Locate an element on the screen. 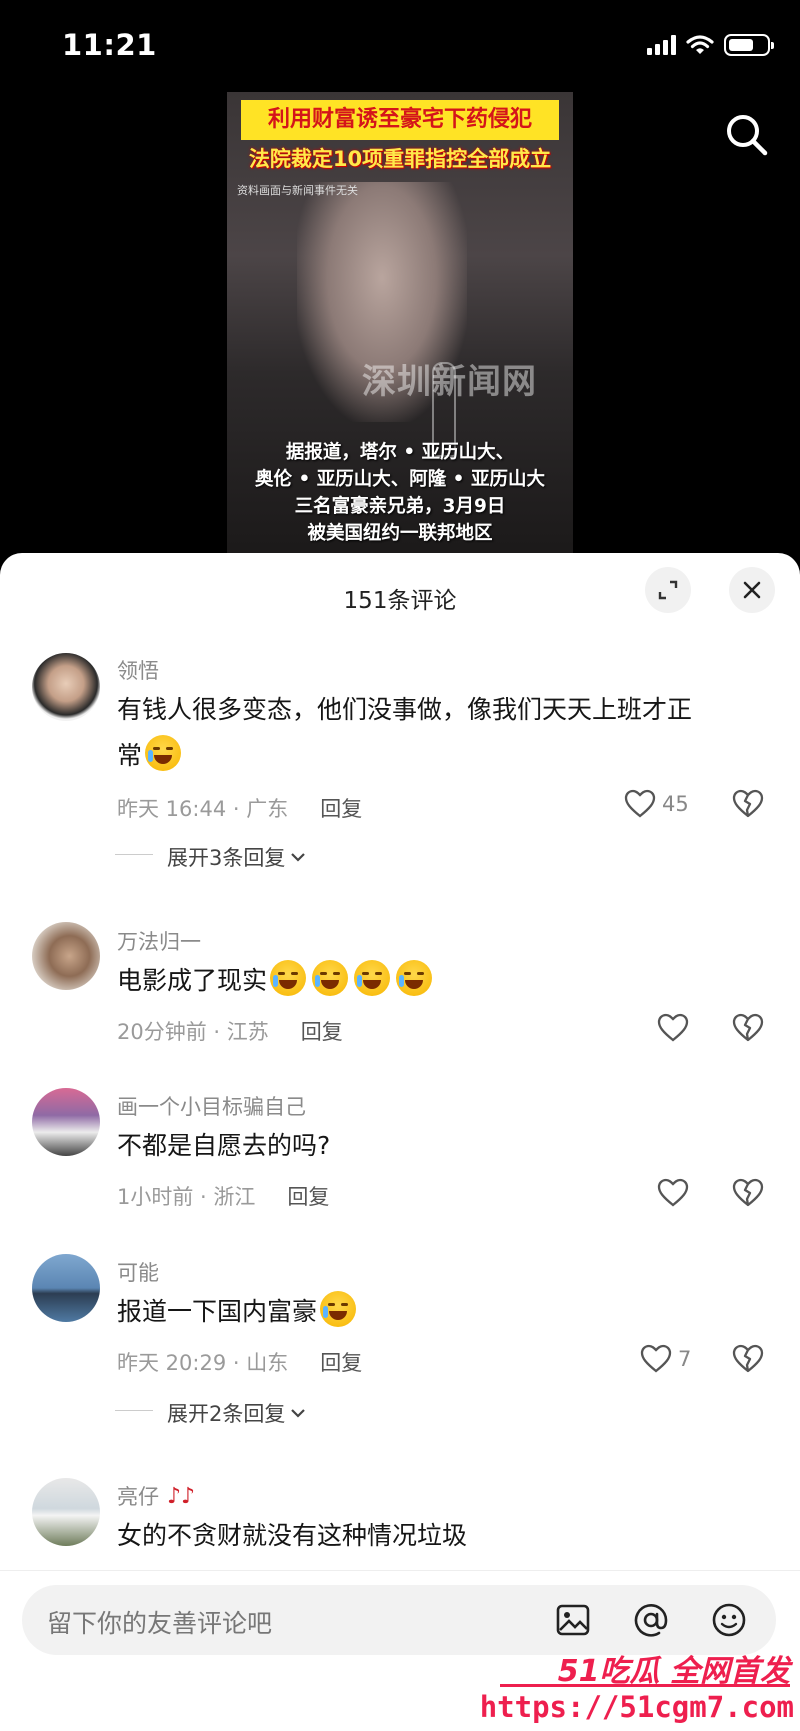 Image resolution: width=800 pixels, height=1731 pixels. like-count: 45 is located at coordinates (675, 804).